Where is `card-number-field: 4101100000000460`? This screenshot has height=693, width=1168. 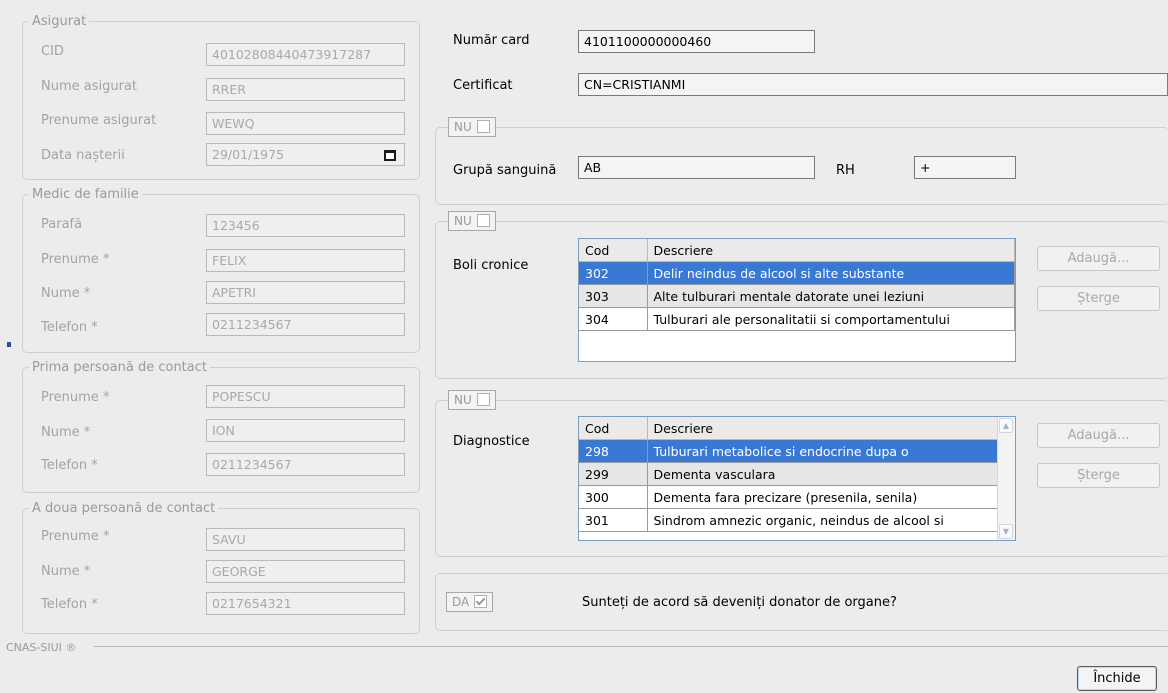
card-number-field: 4101100000000460 is located at coordinates (696, 41).